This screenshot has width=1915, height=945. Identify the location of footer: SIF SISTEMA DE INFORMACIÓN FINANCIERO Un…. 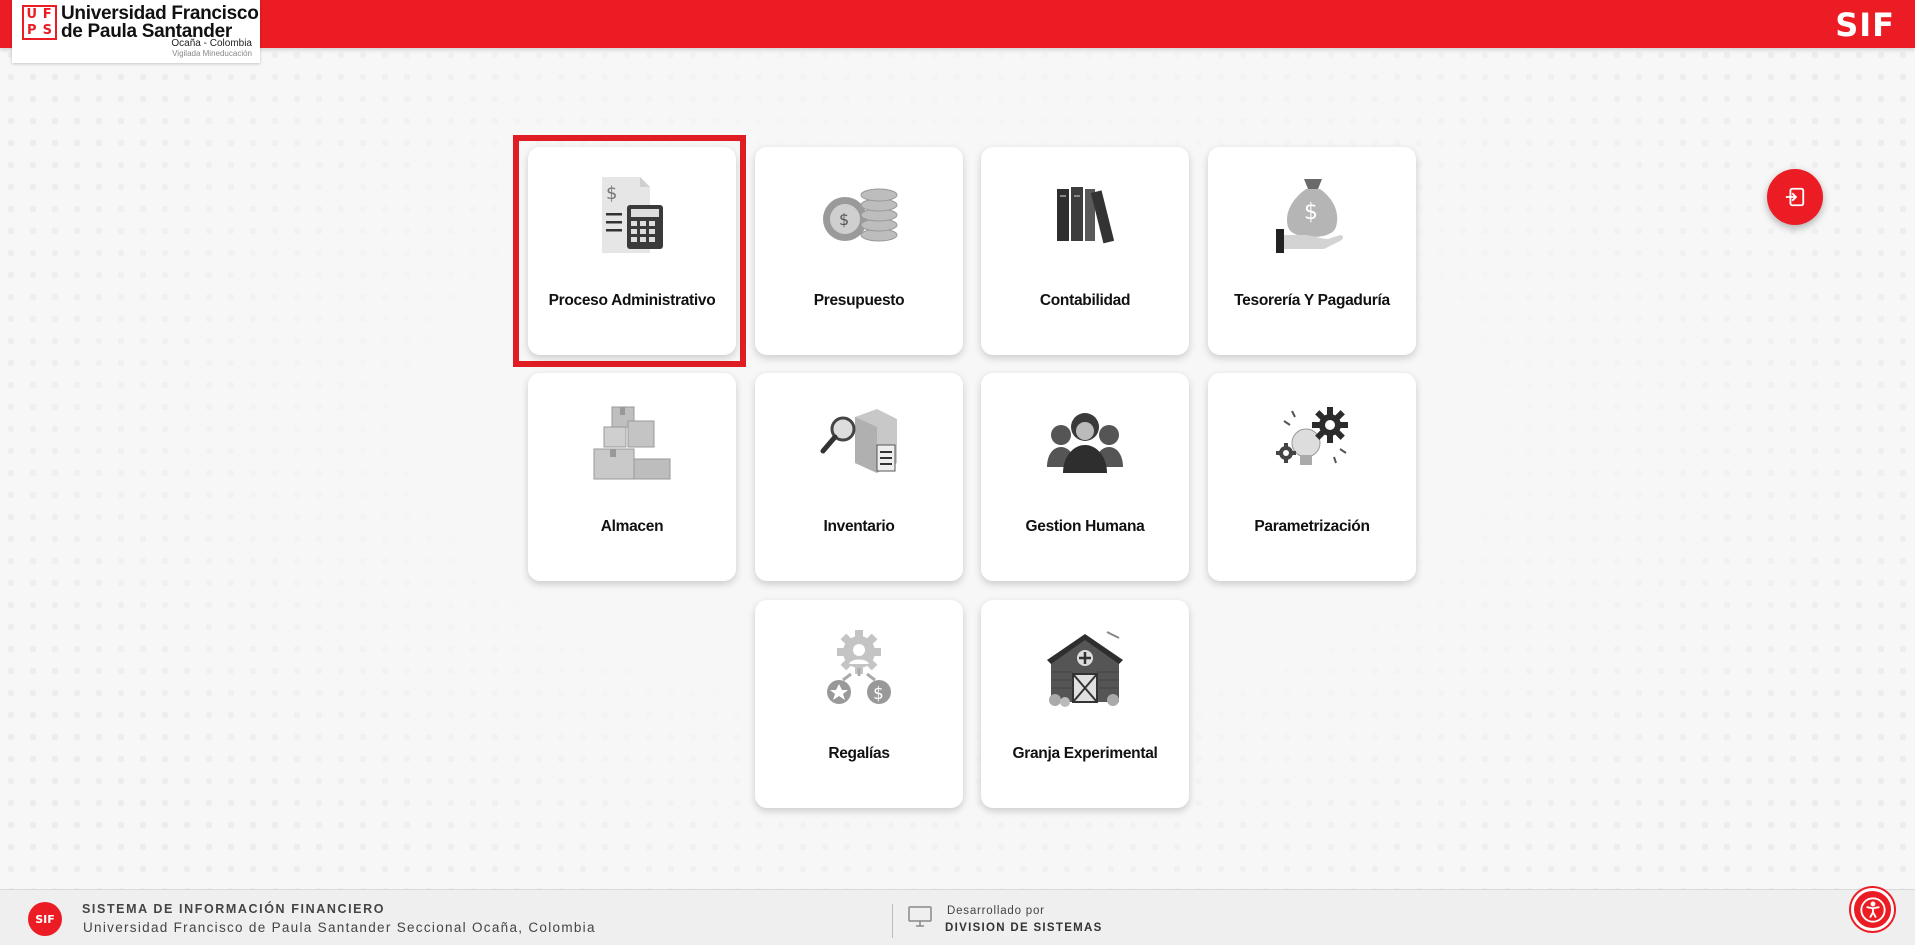
(957, 917).